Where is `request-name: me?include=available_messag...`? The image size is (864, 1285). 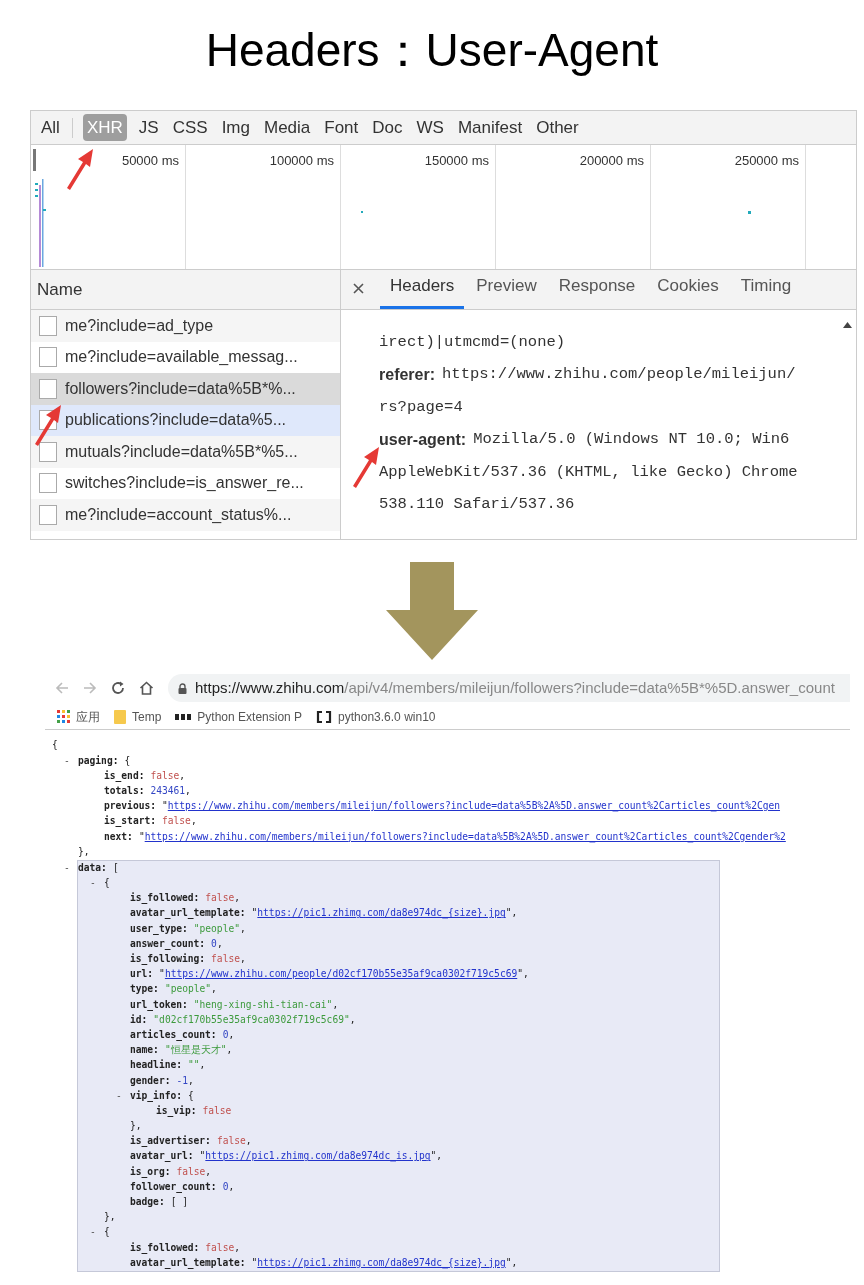
request-name: me?include=available_messag... is located at coordinates (181, 357).